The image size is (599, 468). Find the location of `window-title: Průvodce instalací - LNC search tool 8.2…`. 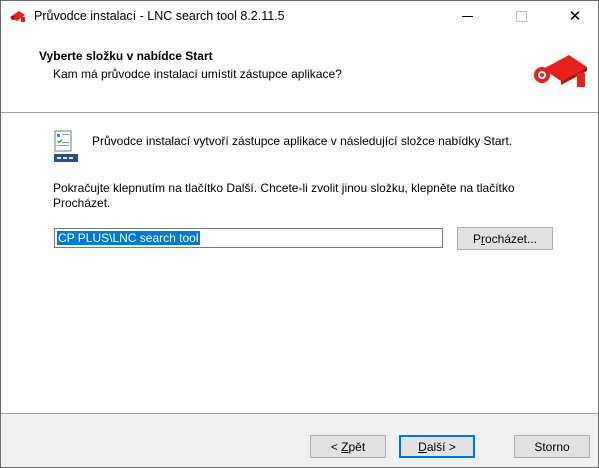

window-title: Průvodce instalací - LNC search tool 8.2… is located at coordinates (159, 16).